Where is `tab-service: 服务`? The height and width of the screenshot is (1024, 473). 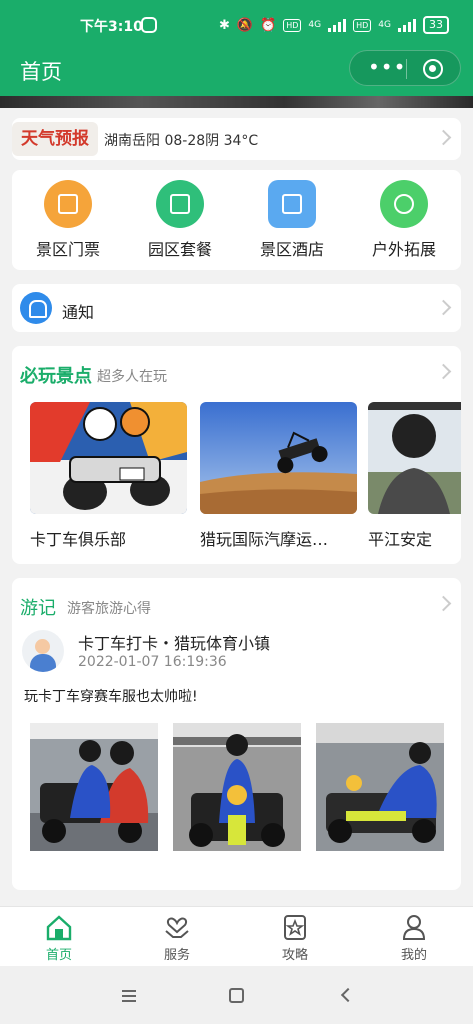
tab-service: 服务 is located at coordinates (177, 938).